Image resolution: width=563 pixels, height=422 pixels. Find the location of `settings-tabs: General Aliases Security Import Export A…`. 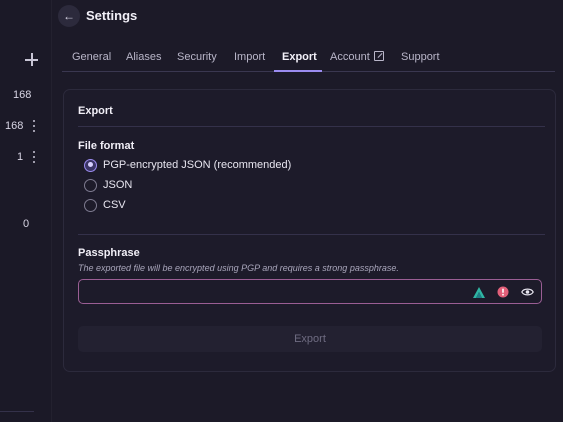

settings-tabs: General Aliases Security Import Export A… is located at coordinates (308, 59).